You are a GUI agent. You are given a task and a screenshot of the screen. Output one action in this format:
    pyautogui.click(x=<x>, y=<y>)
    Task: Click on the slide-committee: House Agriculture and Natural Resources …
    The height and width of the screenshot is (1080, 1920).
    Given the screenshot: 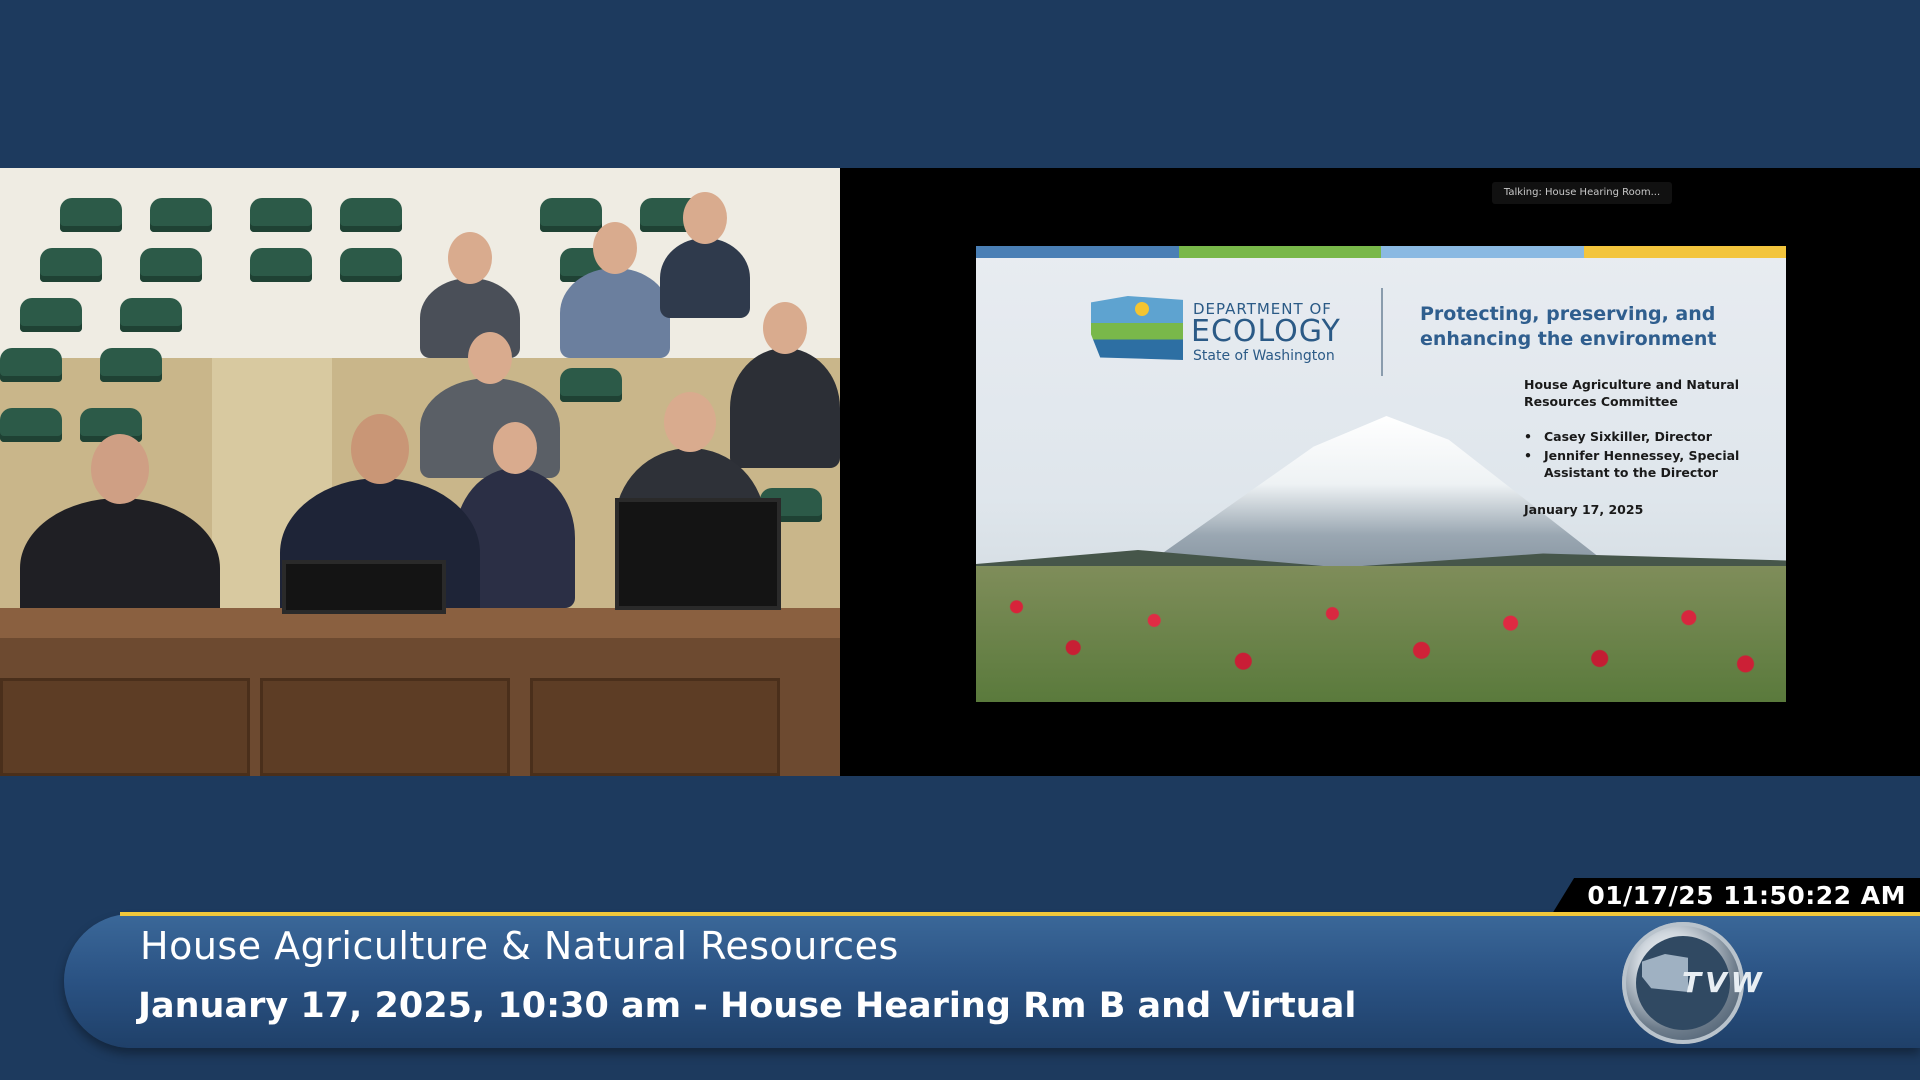 What is the action you would take?
    pyautogui.click(x=1632, y=393)
    